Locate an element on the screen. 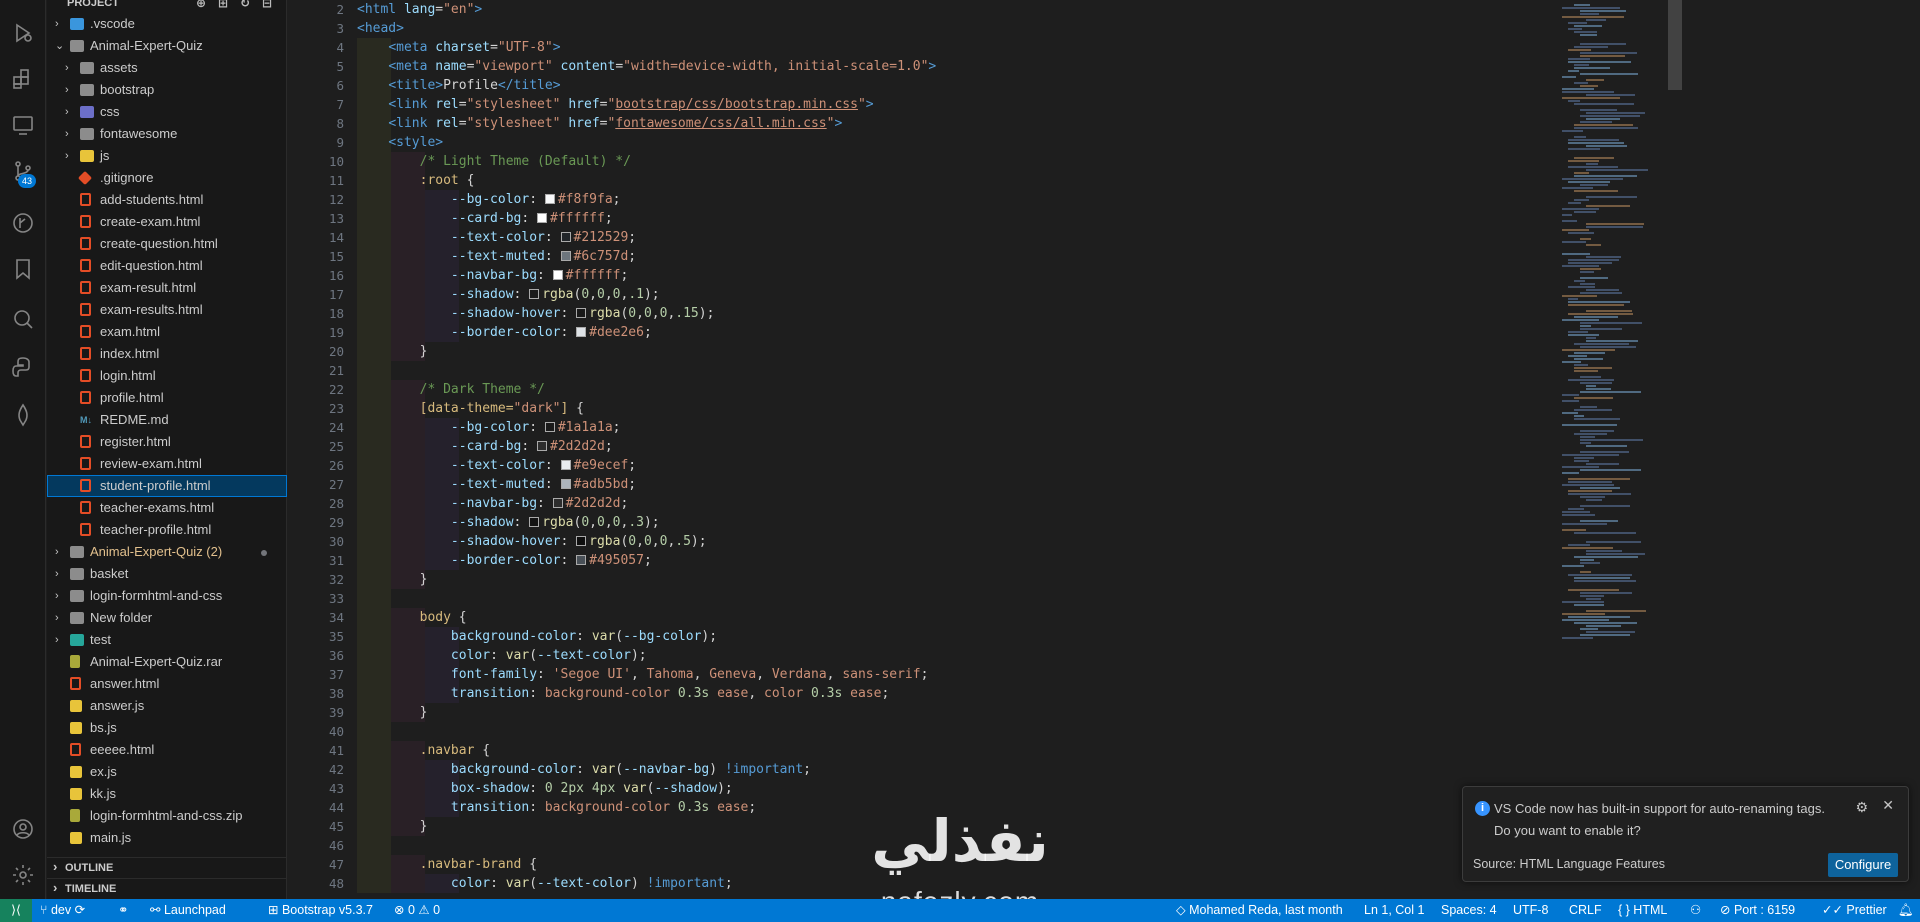  run-debug-icon is located at coordinates (23, 33).